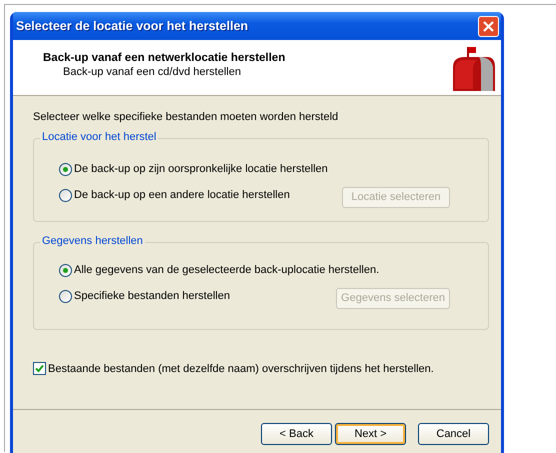 The image size is (556, 453). Describe the element at coordinates (174, 195) in the screenshot. I see `radio-option: De back-up op een andere locatie herstellen` at that location.